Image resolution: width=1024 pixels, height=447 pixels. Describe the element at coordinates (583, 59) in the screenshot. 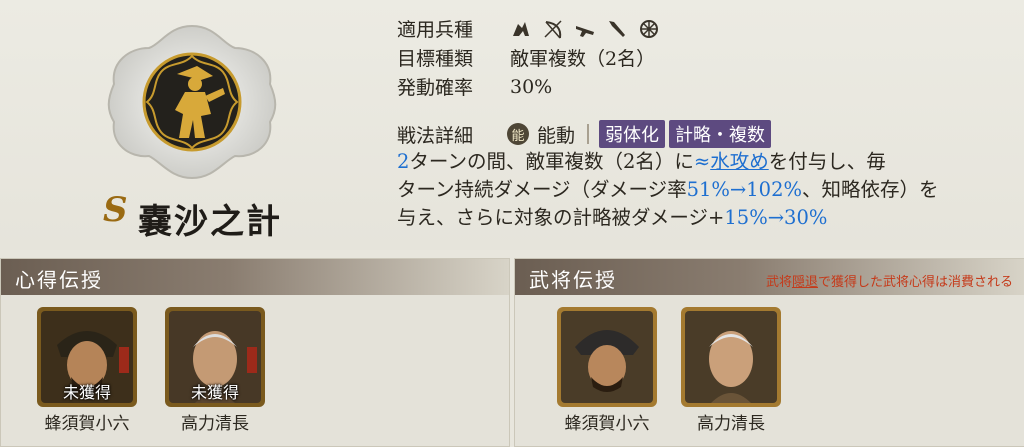

I see `target-value: 敵軍複数（2名）` at that location.